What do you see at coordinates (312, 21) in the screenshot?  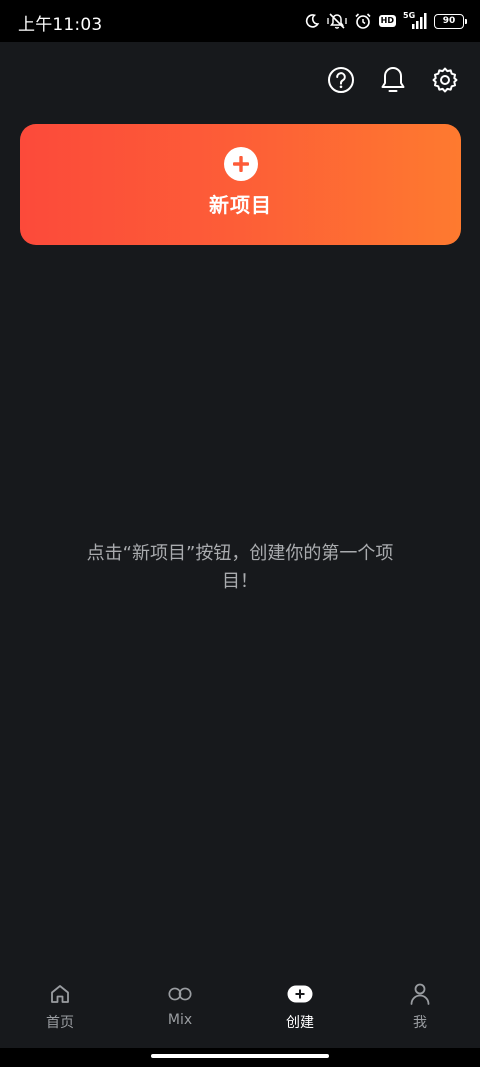 I see `moon-icon` at bounding box center [312, 21].